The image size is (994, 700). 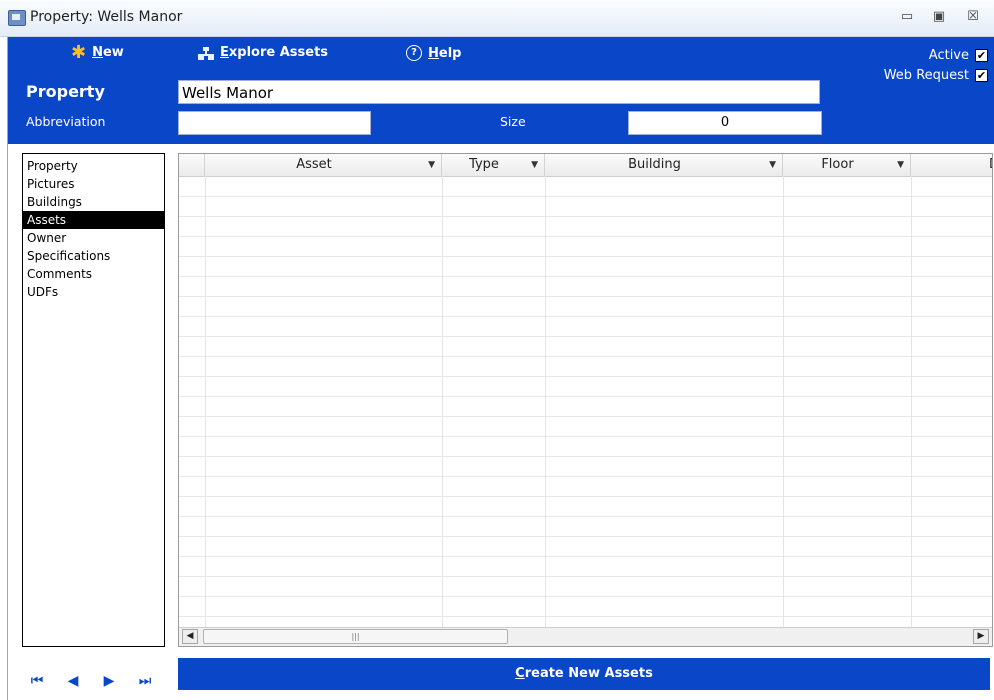 What do you see at coordinates (91, 681) in the screenshot?
I see `record-pager: ⏮ ◀ ▶ ⏭` at bounding box center [91, 681].